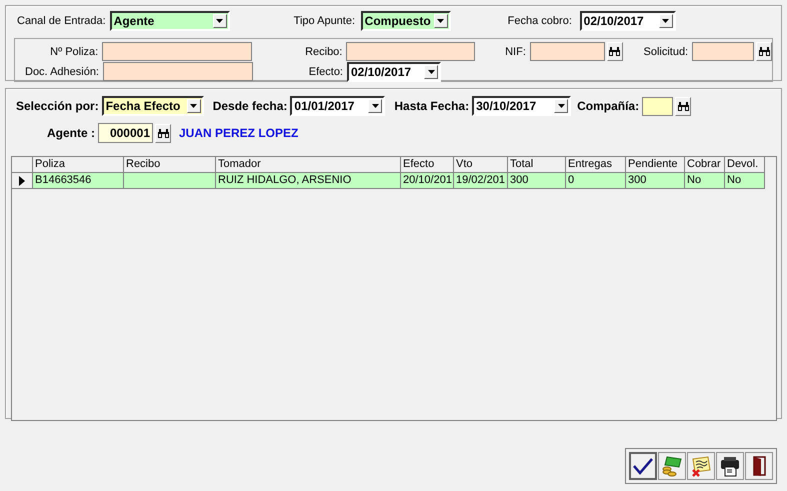 The width and height of the screenshot is (787, 491). What do you see at coordinates (705, 165) in the screenshot?
I see `column-header: Cobrar` at bounding box center [705, 165].